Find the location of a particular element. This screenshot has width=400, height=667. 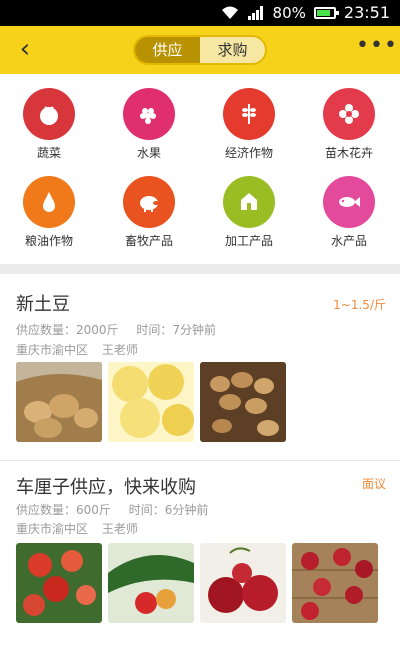

supply-quantity: 供应数量：600斤 is located at coordinates (63, 510).